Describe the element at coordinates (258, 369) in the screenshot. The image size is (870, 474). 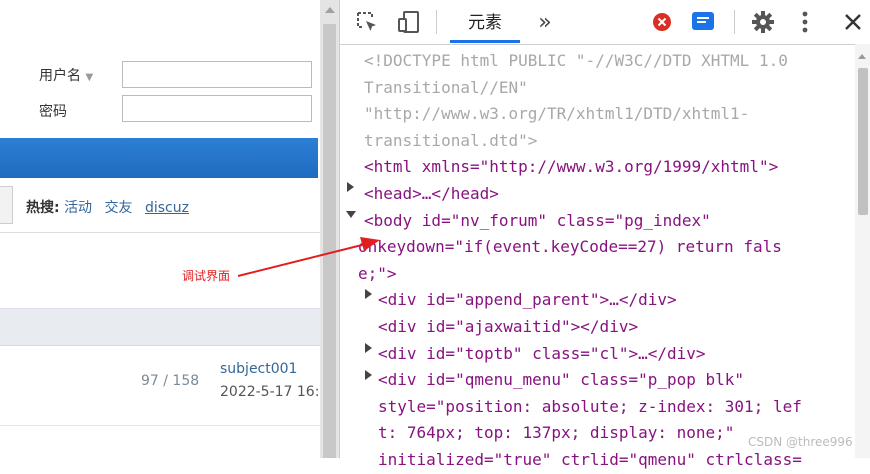
I see `subject-link: subject001` at that location.